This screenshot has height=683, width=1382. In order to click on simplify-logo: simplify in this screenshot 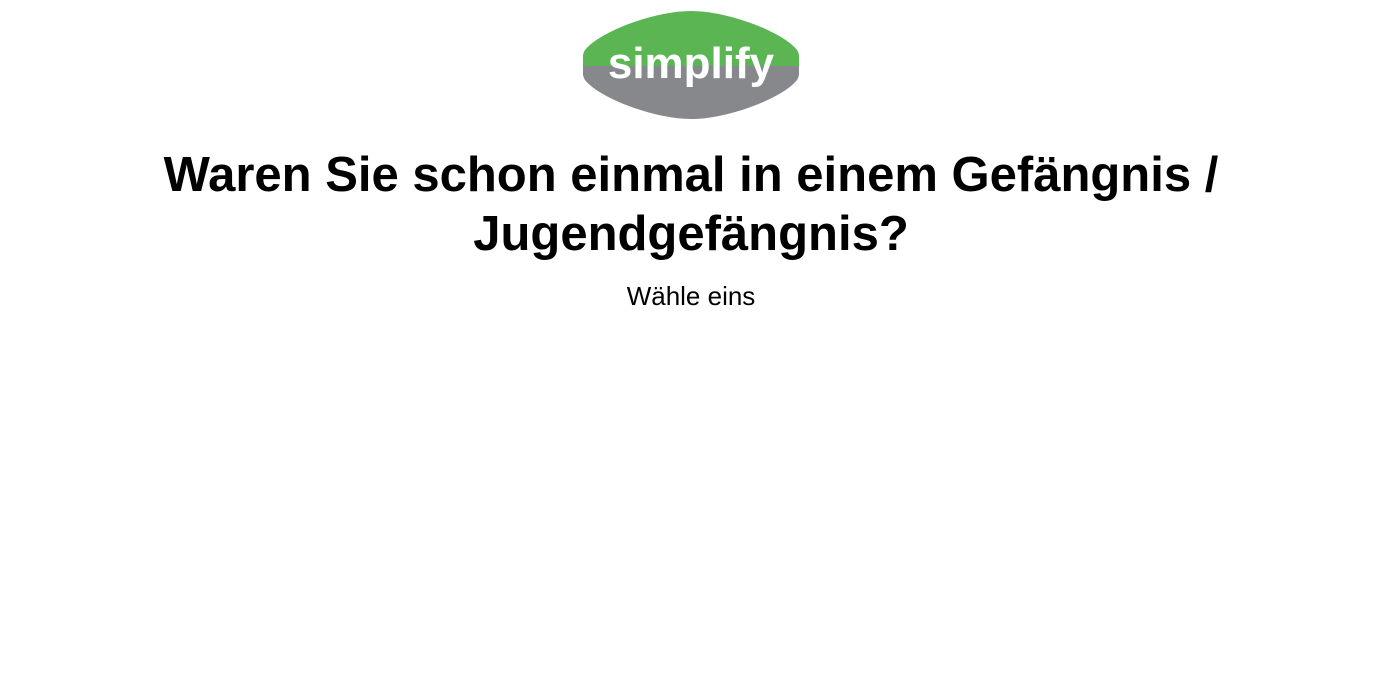, I will do `click(691, 65)`.